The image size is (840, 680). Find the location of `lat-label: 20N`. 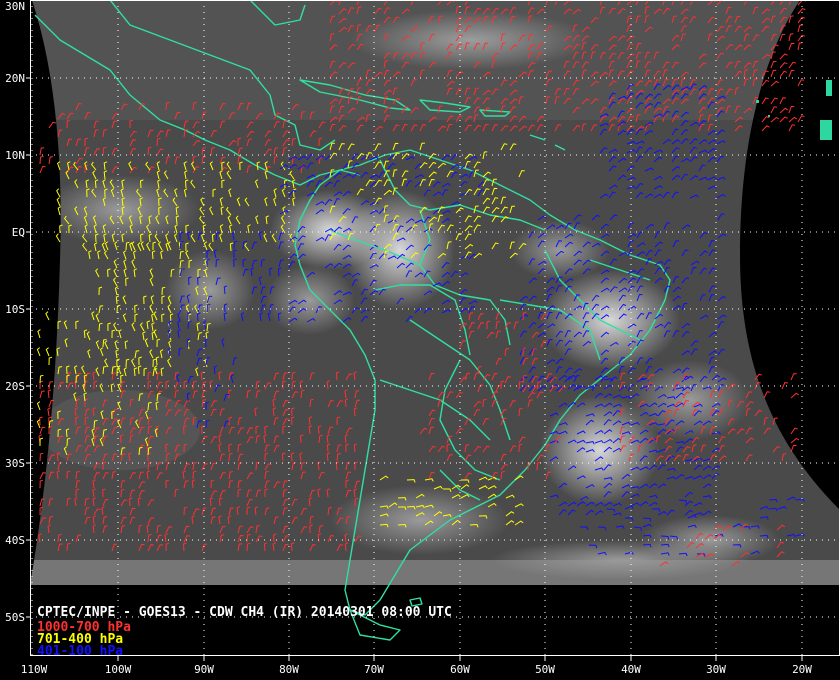

lat-label: 20N is located at coordinates (15, 78).